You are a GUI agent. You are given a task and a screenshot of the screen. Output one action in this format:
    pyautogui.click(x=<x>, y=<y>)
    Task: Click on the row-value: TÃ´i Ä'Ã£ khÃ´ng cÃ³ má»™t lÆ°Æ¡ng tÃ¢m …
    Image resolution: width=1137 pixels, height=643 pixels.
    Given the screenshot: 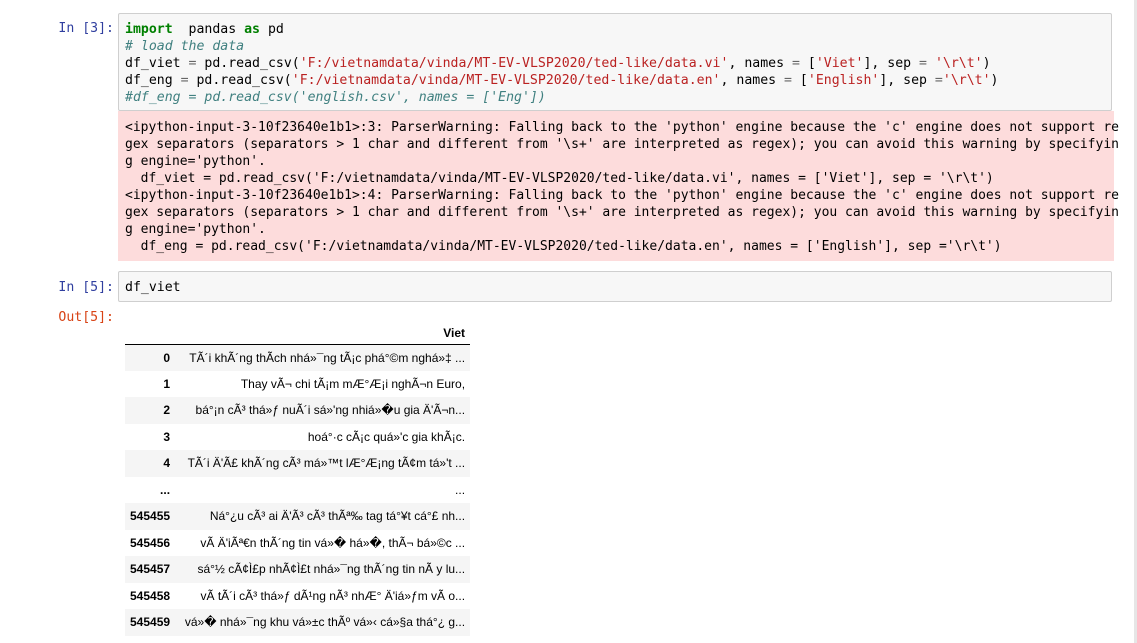 What is the action you would take?
    pyautogui.click(x=326, y=463)
    